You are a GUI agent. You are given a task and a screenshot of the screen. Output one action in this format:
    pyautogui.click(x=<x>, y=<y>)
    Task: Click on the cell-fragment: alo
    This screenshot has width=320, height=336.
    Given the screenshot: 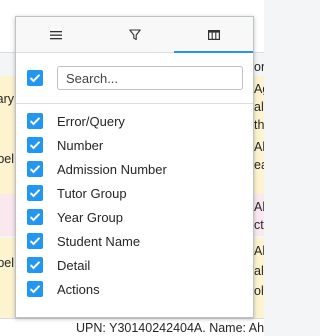 What is the action you would take?
    pyautogui.click(x=259, y=271)
    